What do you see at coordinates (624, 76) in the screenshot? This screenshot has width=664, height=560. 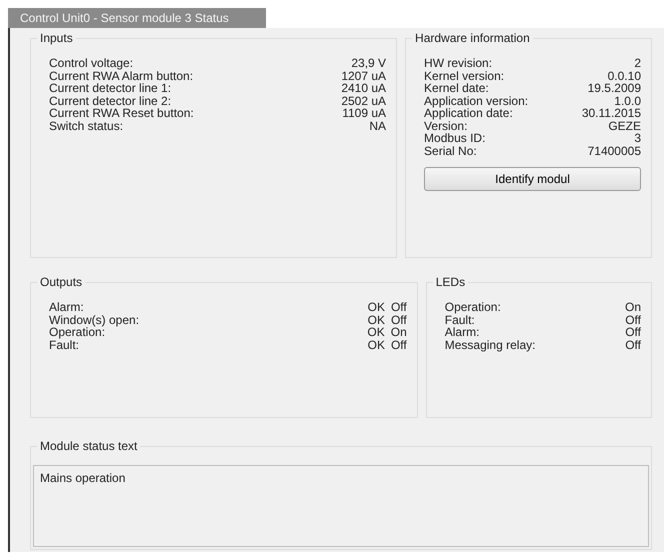 I see `field-value: 0.0.10` at bounding box center [624, 76].